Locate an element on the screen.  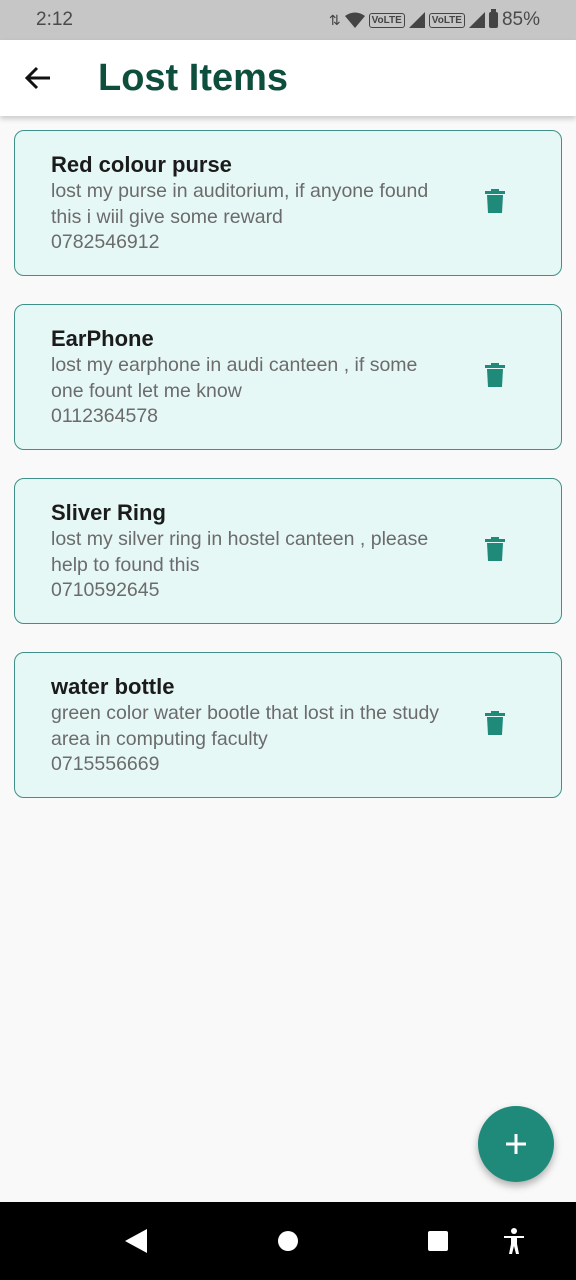
system-nav-bar is located at coordinates (288, 1241).